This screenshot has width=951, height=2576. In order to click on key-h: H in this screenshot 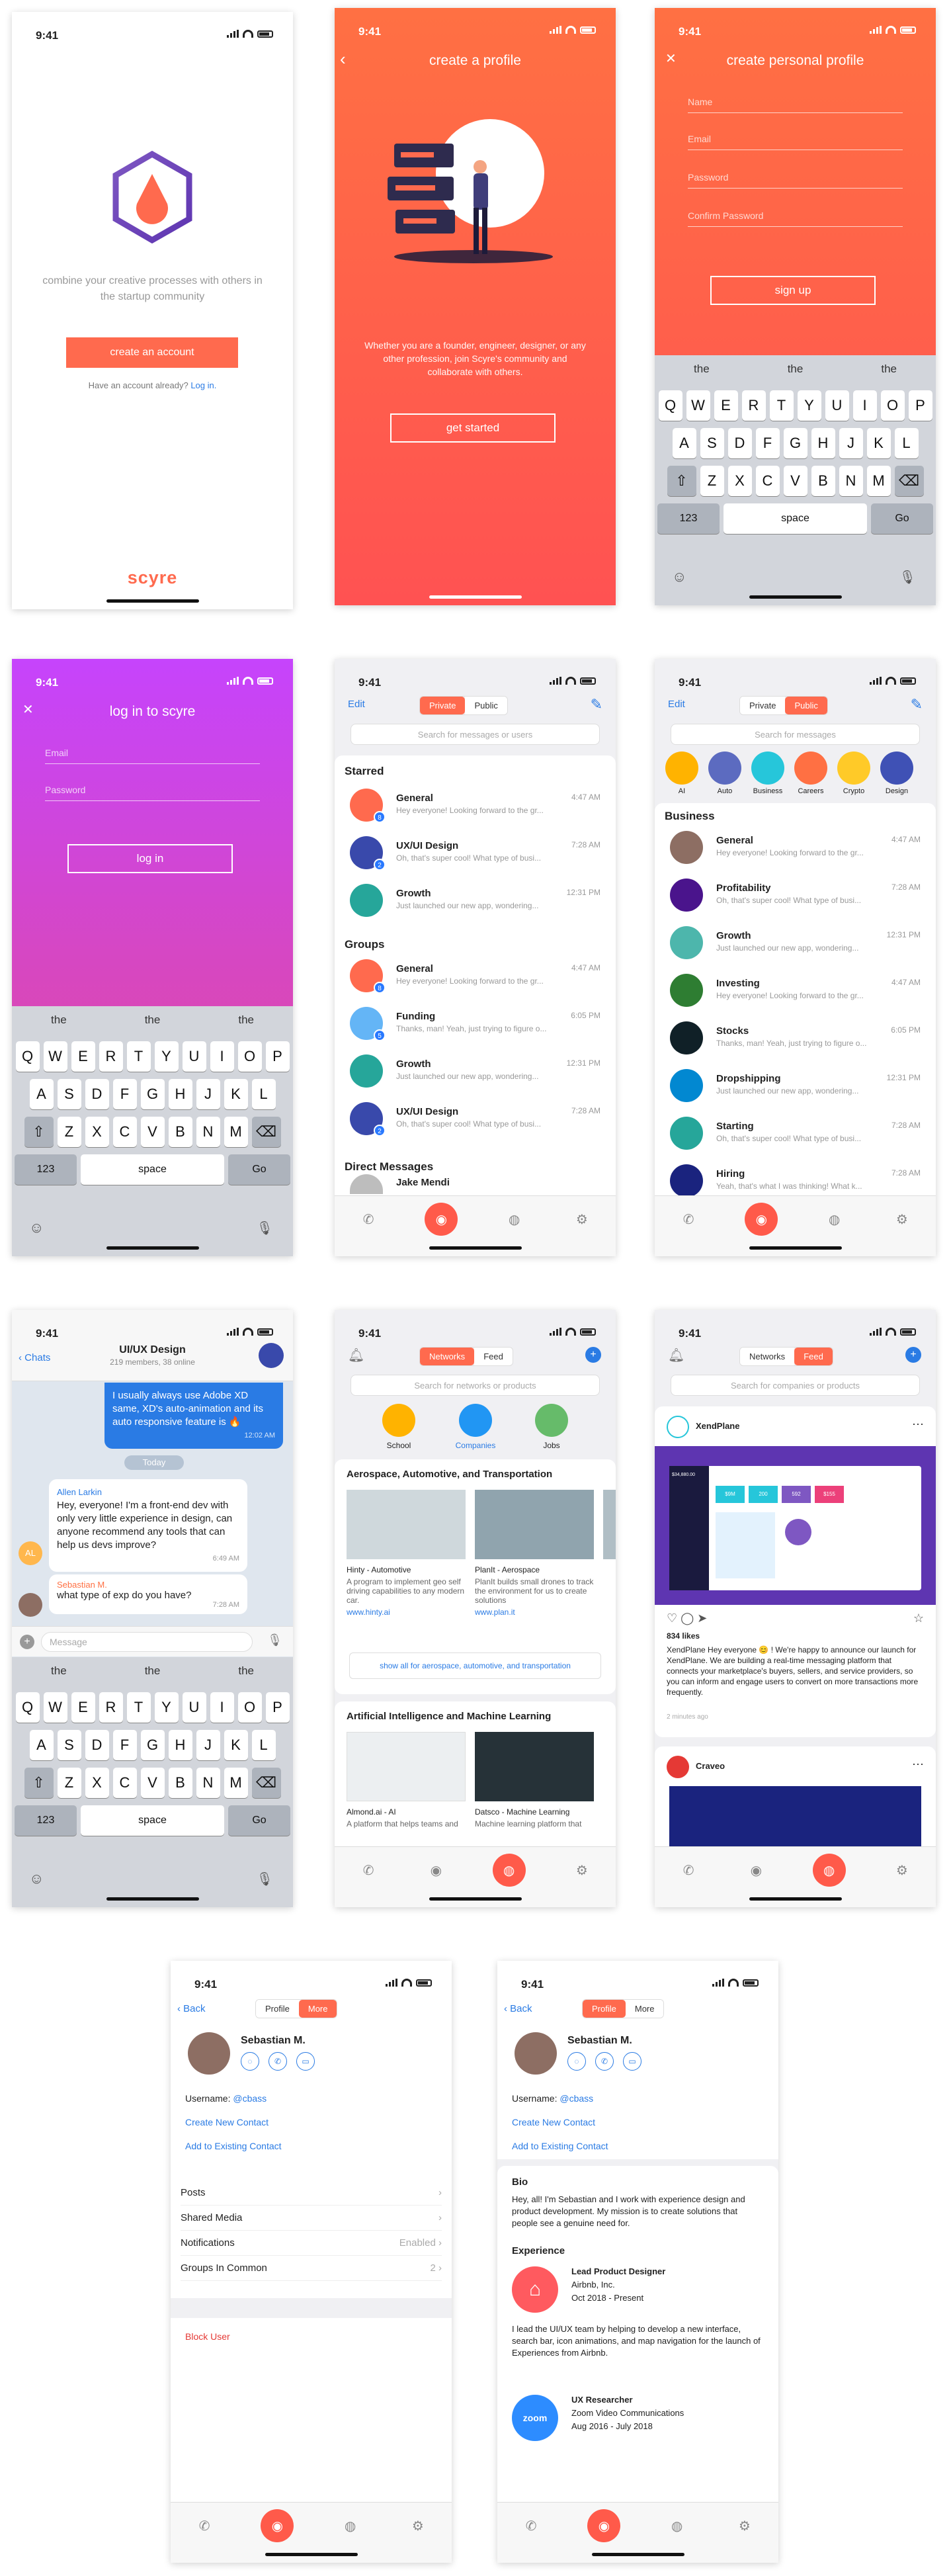, I will do `click(823, 443)`.